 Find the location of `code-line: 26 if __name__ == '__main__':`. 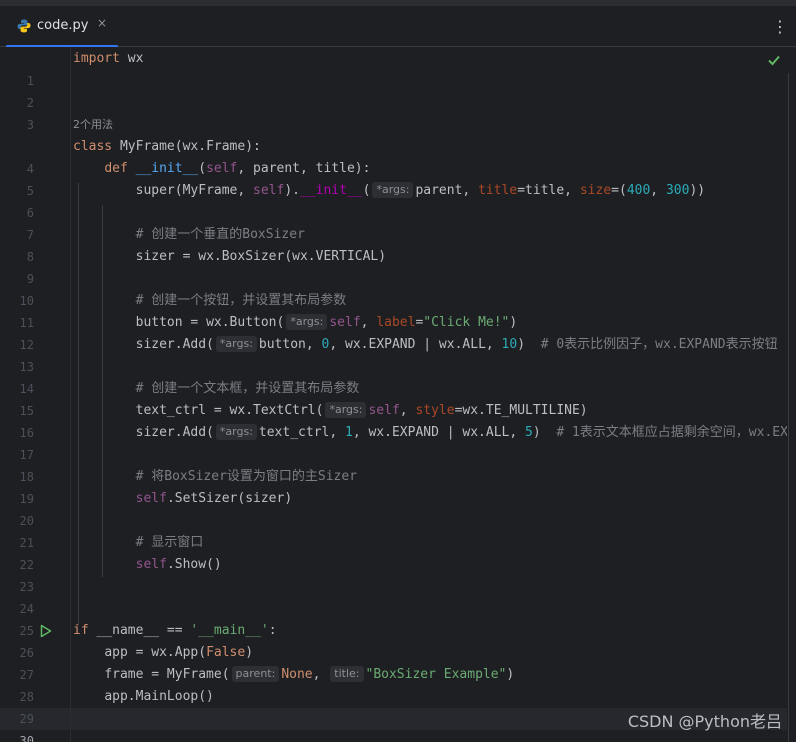

code-line: 26 if __name__ == '__main__': is located at coordinates (393, 640).